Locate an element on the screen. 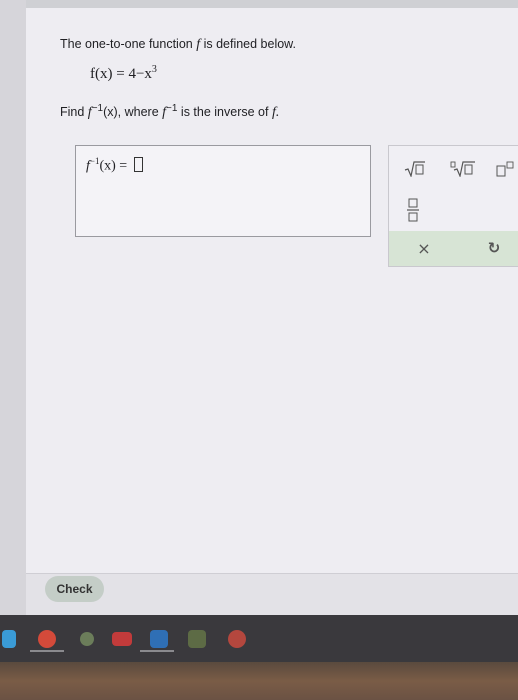 The height and width of the screenshot is (700, 518). mail-icon is located at coordinates (159, 639).